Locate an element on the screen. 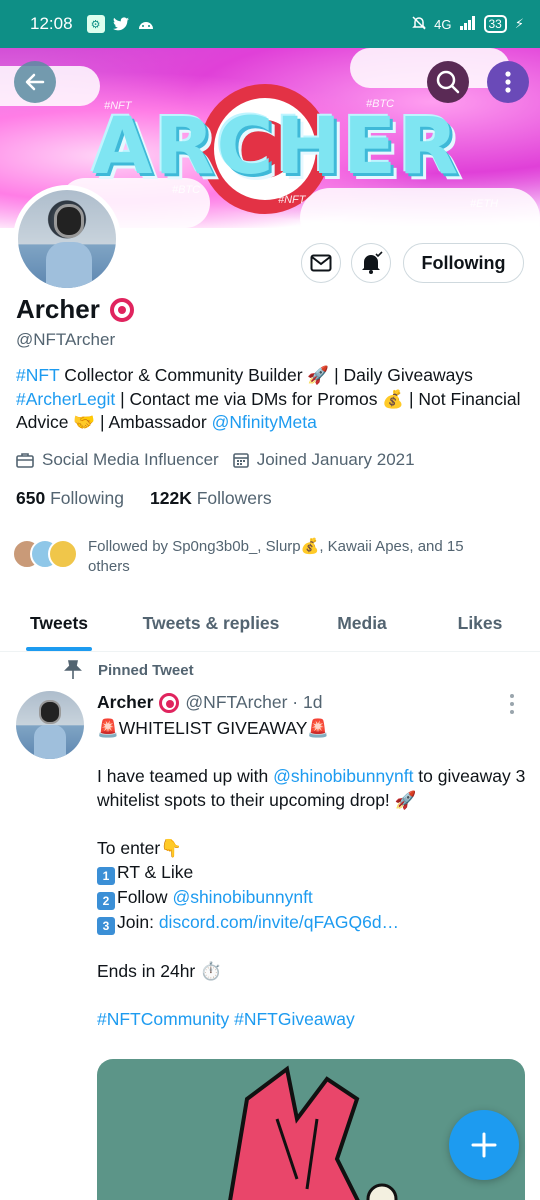 This screenshot has width=540, height=1200. settings-icon: ⚙ is located at coordinates (95, 24).